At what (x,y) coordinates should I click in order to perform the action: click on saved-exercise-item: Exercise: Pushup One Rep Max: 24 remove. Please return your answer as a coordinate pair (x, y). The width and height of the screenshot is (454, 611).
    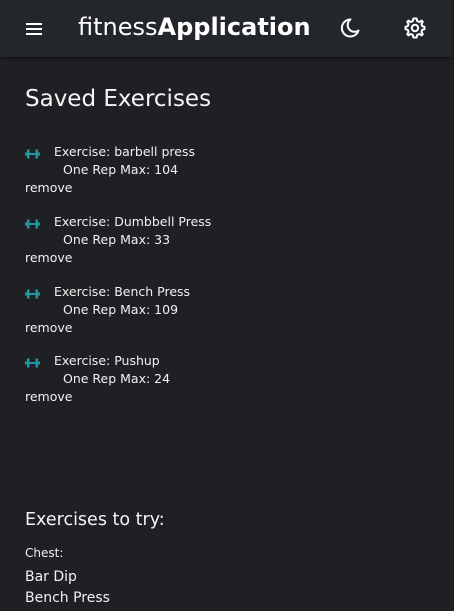
    Looking at the image, I should click on (175, 381).